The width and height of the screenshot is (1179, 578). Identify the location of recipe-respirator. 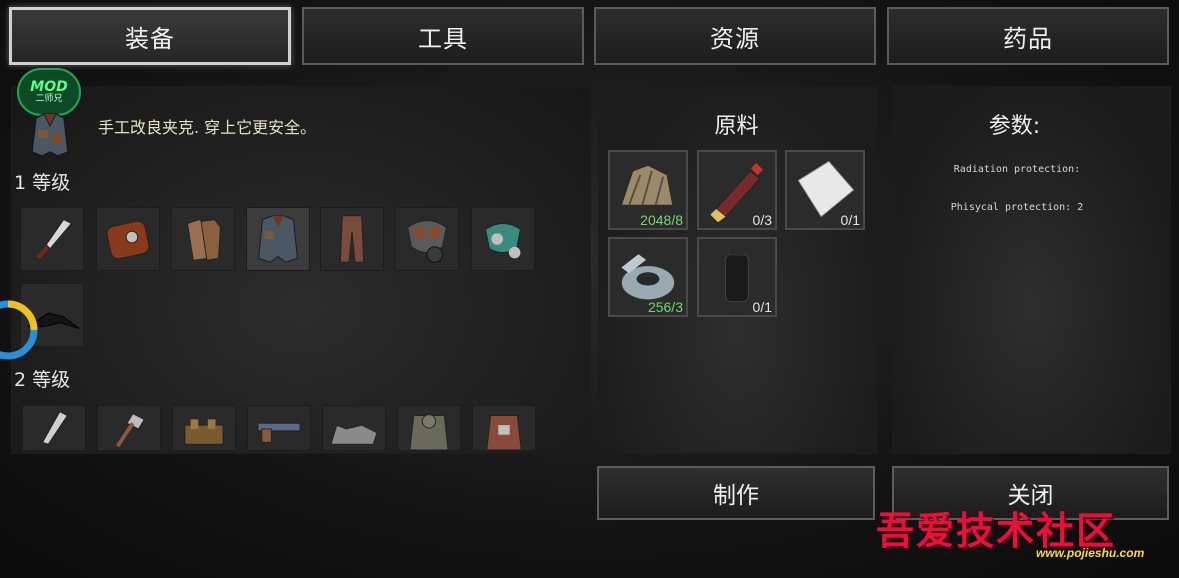
(503, 239).